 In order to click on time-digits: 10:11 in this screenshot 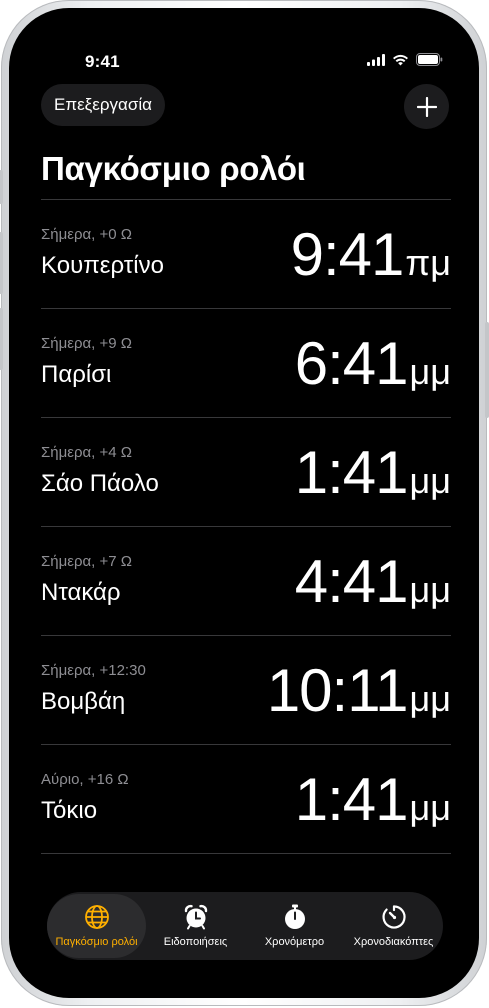, I will do `click(337, 690)`.